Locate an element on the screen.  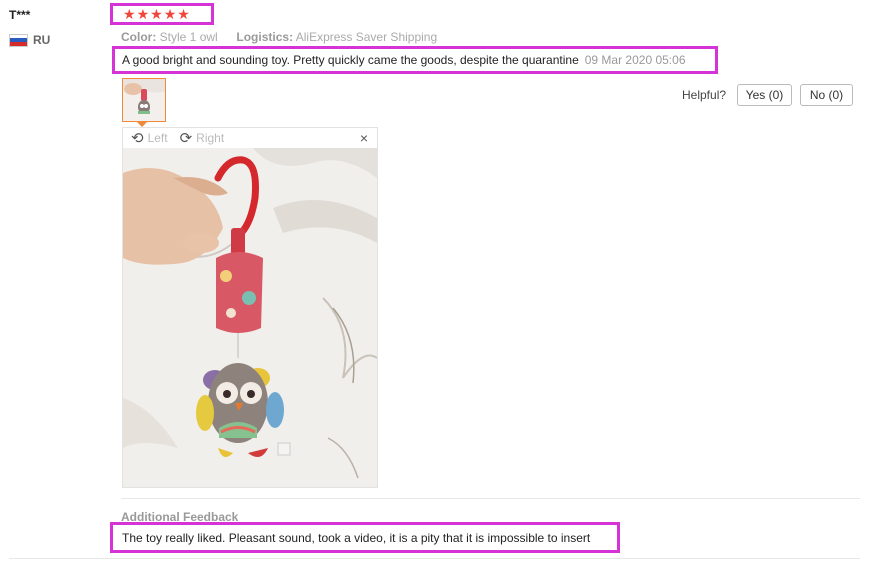
color-label: Color: is located at coordinates (139, 37).